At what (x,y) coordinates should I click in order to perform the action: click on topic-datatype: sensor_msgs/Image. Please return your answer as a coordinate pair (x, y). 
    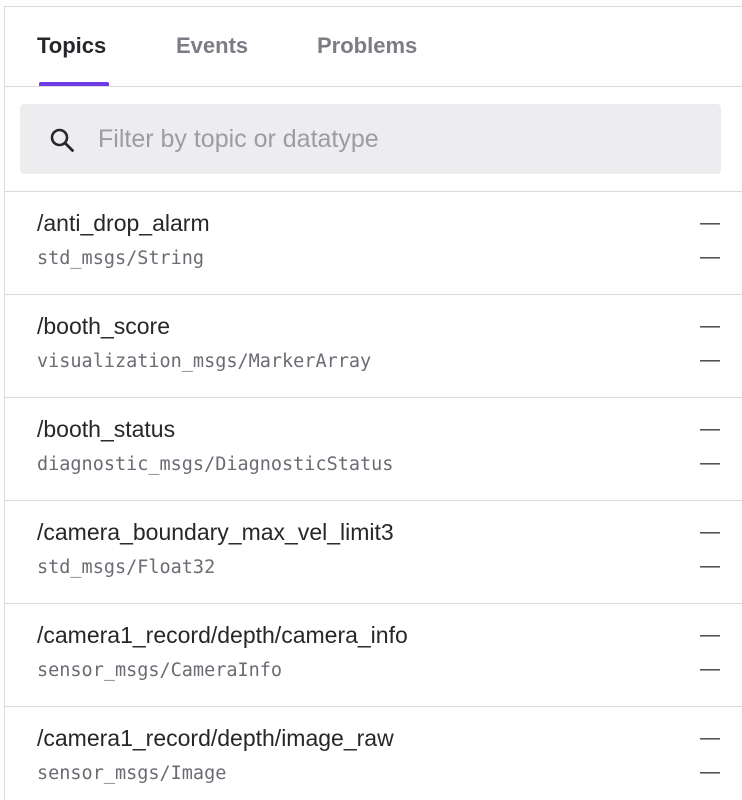
    Looking at the image, I should click on (132, 773).